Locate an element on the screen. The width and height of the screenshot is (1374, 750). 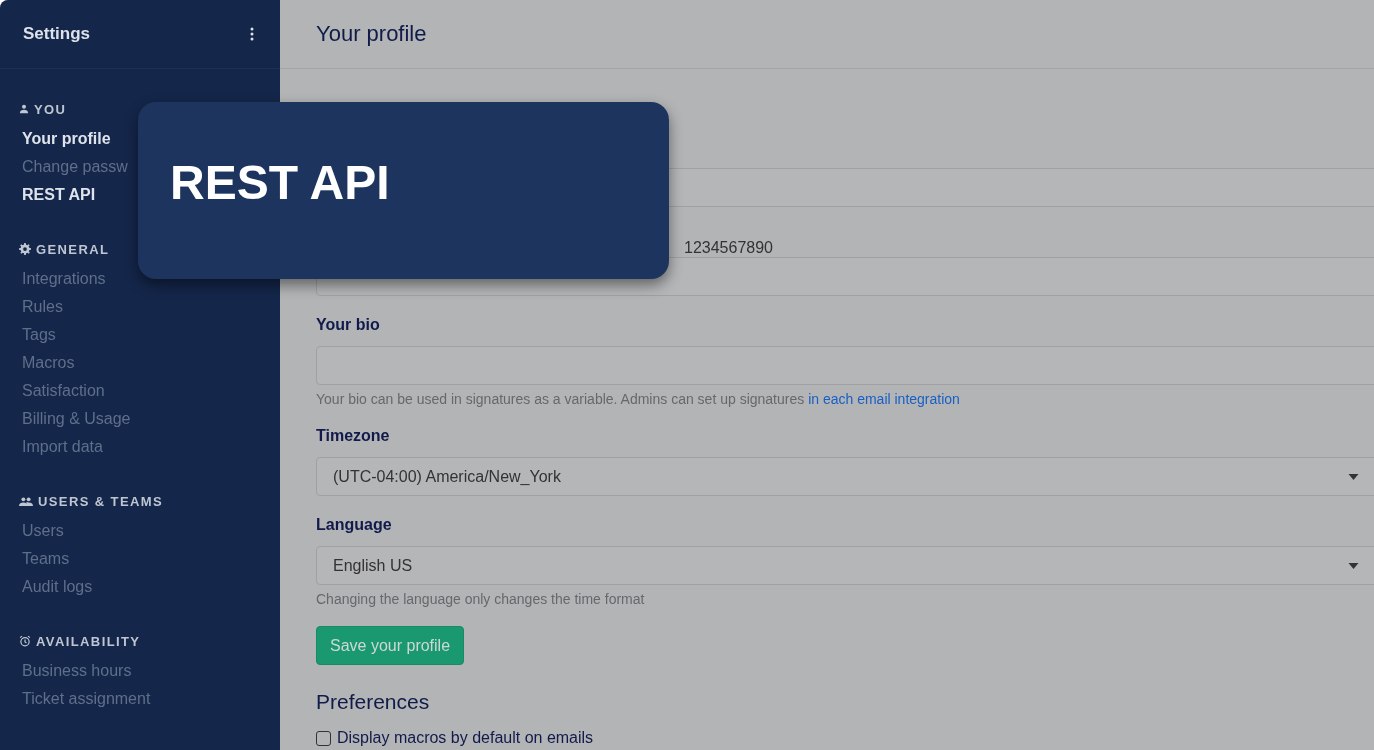
sidebar-item: REST API is located at coordinates (59, 195).